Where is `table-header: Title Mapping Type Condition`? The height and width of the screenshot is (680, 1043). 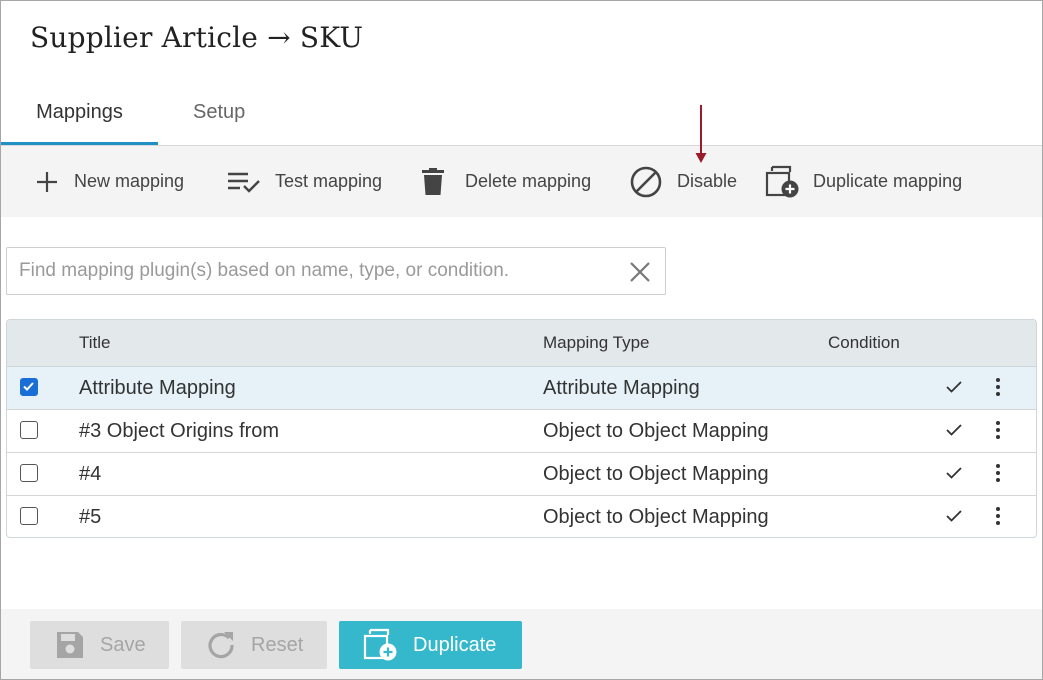 table-header: Title Mapping Type Condition is located at coordinates (521, 343).